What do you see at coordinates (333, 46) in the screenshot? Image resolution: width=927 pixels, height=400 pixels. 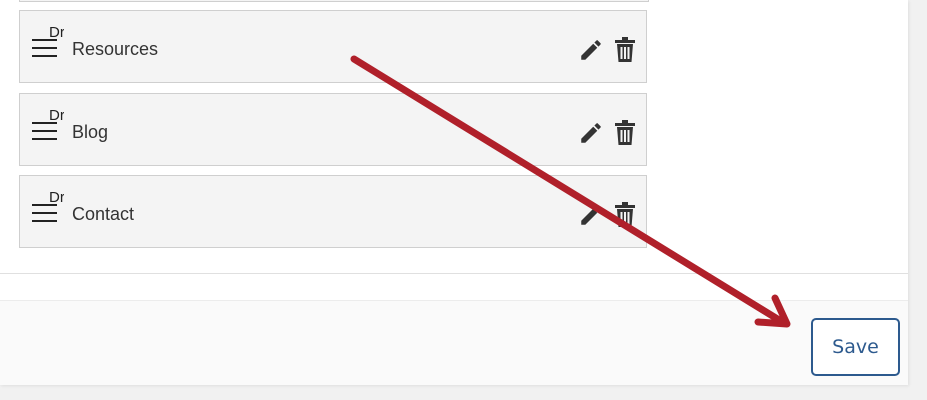 I see `menu-item-resources: Dr Resources` at bounding box center [333, 46].